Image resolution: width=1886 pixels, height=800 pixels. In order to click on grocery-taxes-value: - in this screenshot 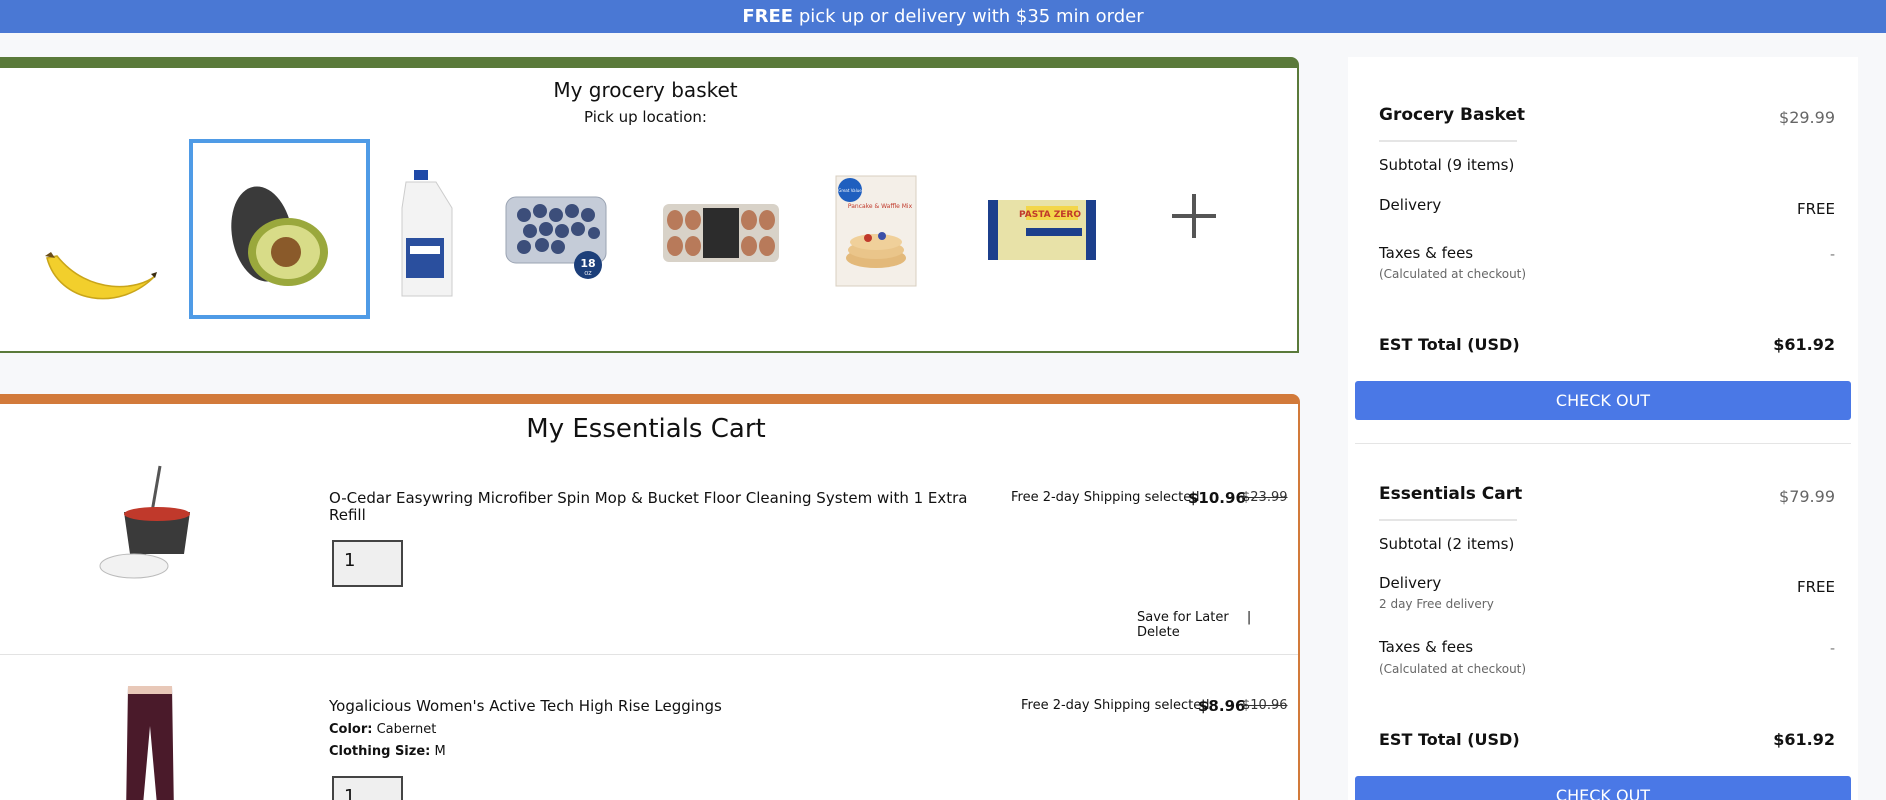, I will do `click(1832, 255)`.